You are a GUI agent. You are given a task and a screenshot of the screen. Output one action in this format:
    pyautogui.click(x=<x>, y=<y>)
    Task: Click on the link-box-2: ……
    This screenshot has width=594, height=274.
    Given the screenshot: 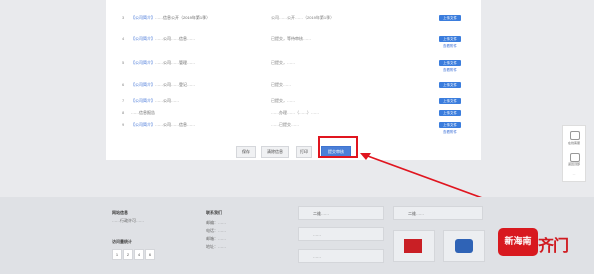 What is the action you would take?
    pyautogui.click(x=341, y=234)
    